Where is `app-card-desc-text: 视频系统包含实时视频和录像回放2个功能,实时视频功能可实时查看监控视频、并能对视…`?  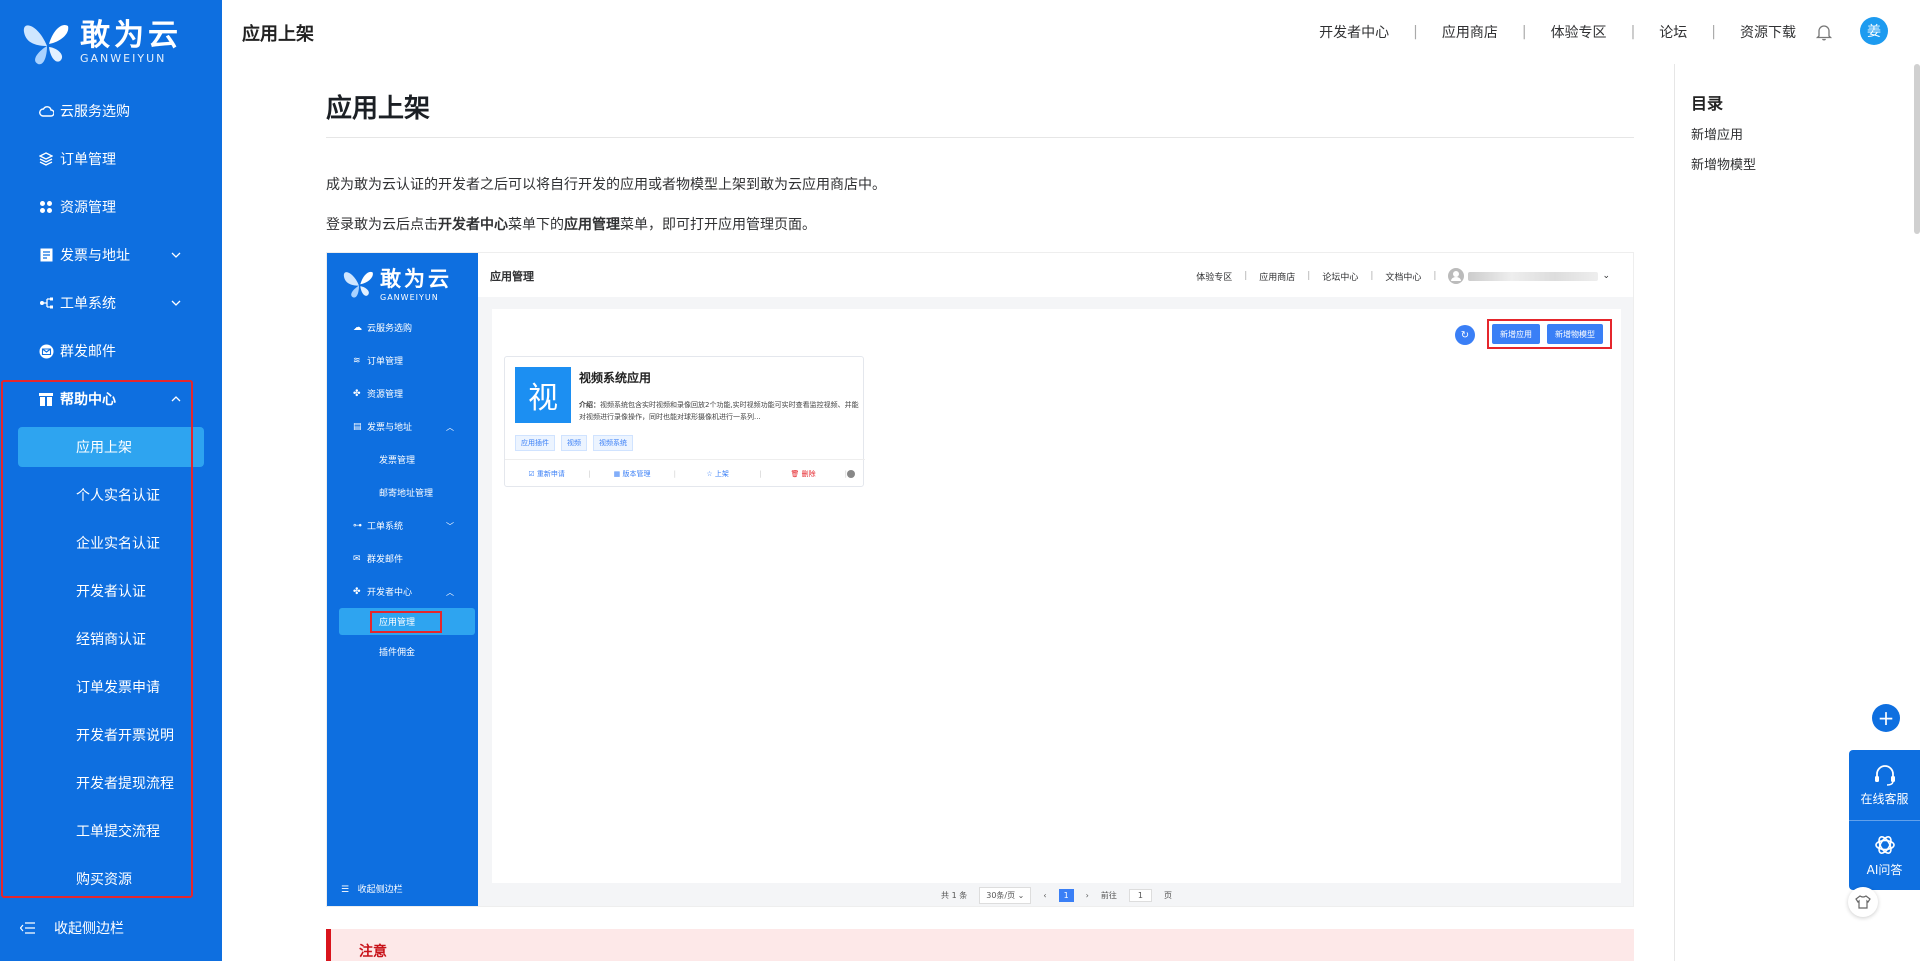
app-card-desc-text: 视频系统包含实时视频和录像回放2个功能,实时视频功能可实时查看监控视频、并能对视… is located at coordinates (719, 411).